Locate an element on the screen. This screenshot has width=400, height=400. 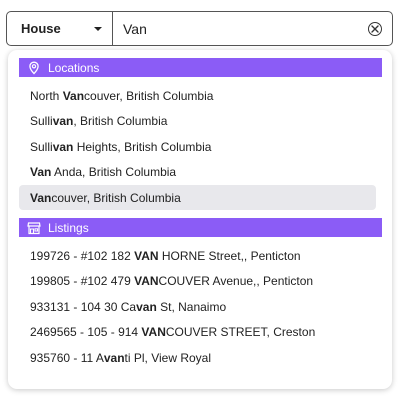
item-text: Heights, British Columbia is located at coordinates (142, 146).